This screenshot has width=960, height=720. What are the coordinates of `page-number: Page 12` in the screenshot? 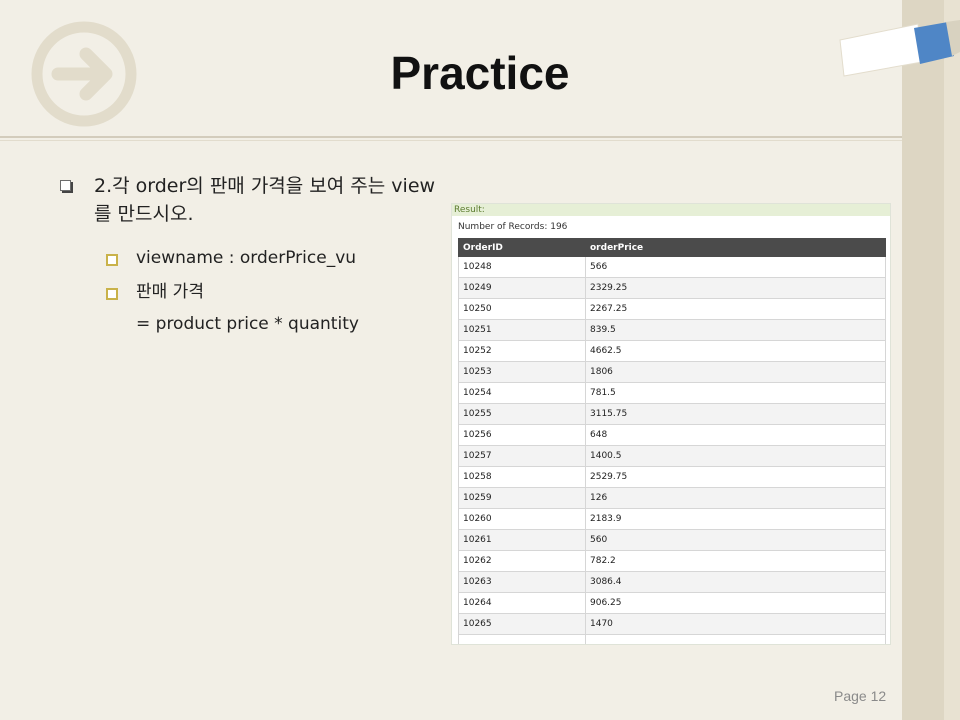 It's located at (860, 696).